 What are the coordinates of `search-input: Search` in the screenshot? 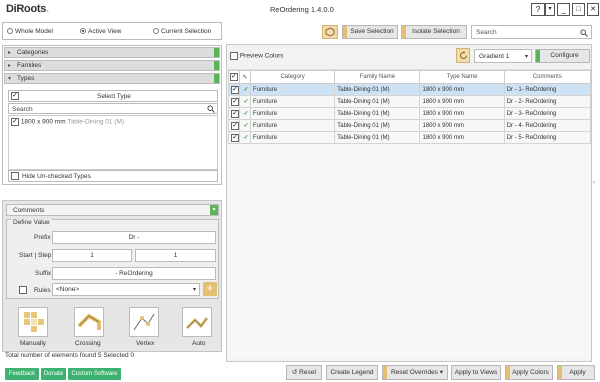 It's located at (486, 32).